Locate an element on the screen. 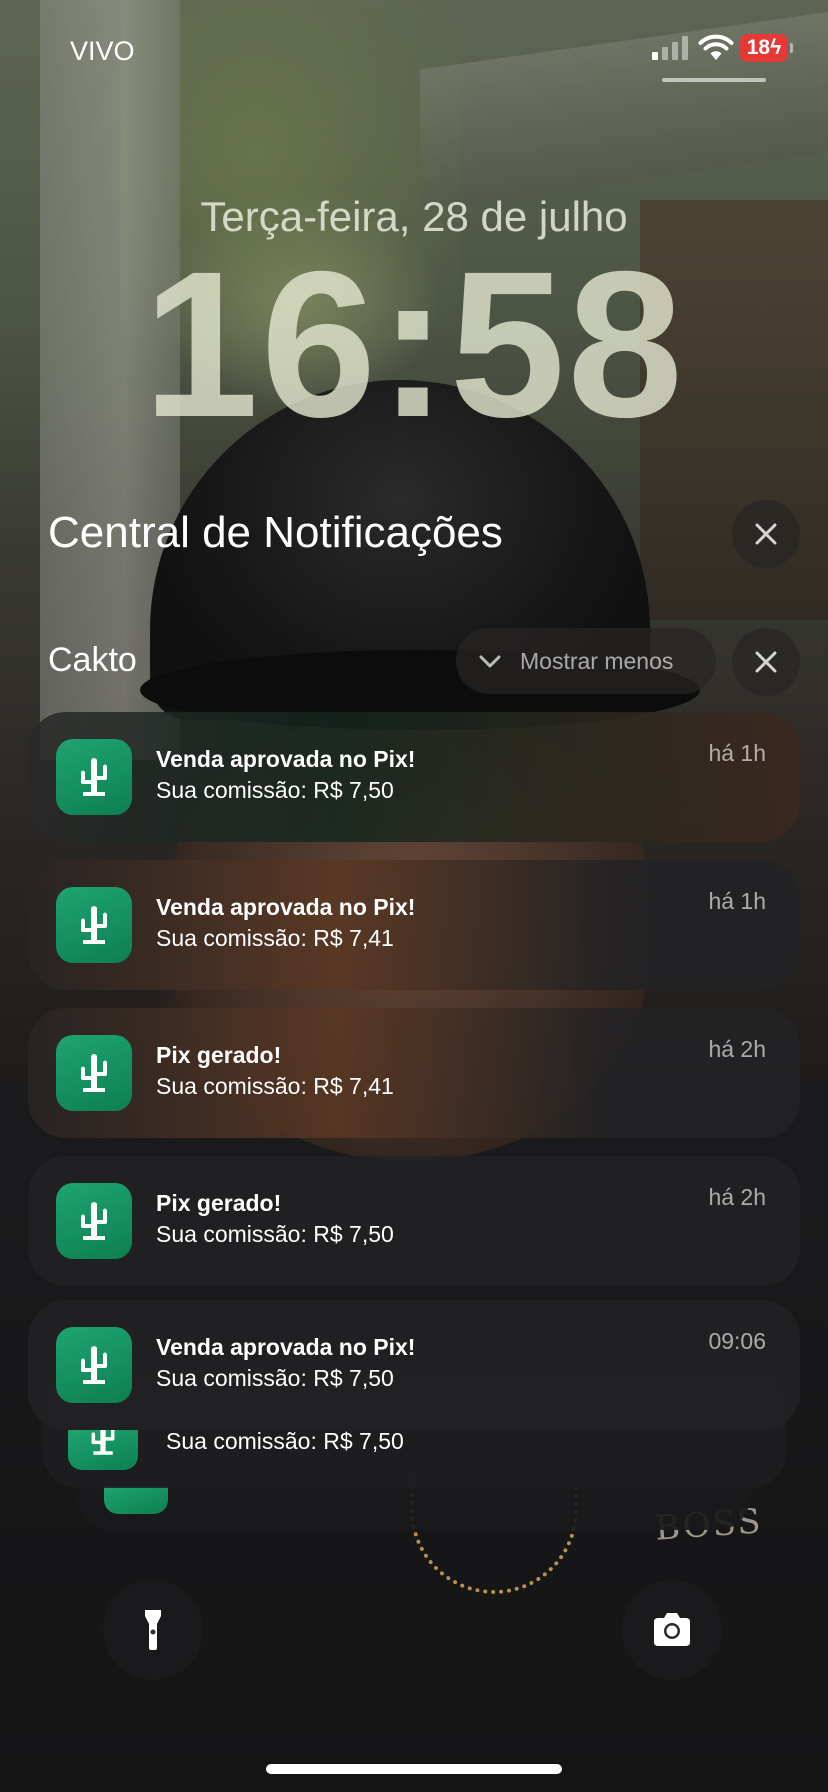 The height and width of the screenshot is (1792, 828). battery-icon: 18ϟ is located at coordinates (766, 48).